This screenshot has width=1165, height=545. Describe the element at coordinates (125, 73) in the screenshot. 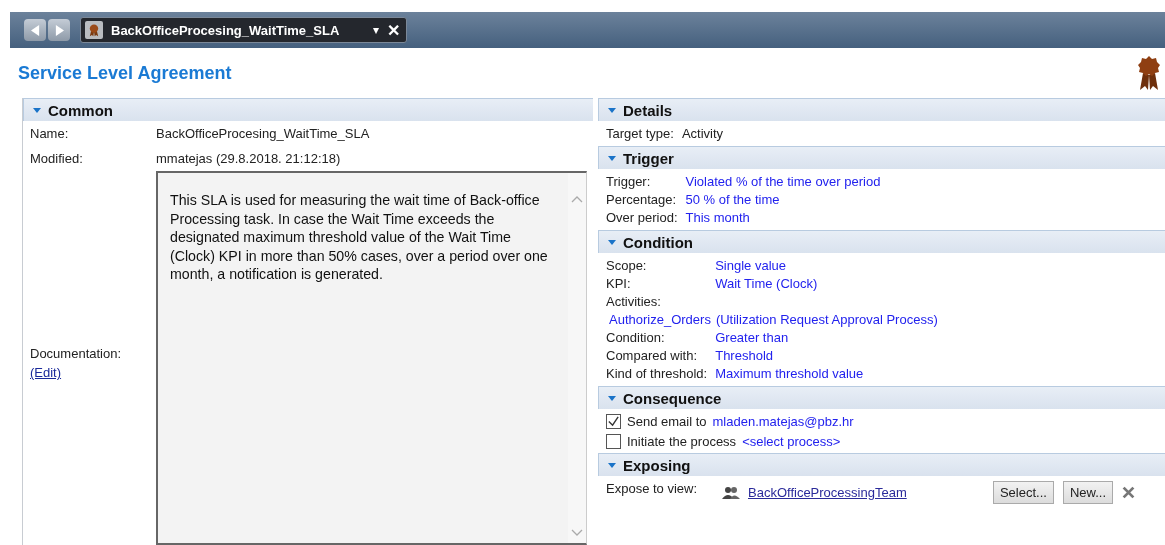

I see `page-title: Service Level Agreement` at that location.